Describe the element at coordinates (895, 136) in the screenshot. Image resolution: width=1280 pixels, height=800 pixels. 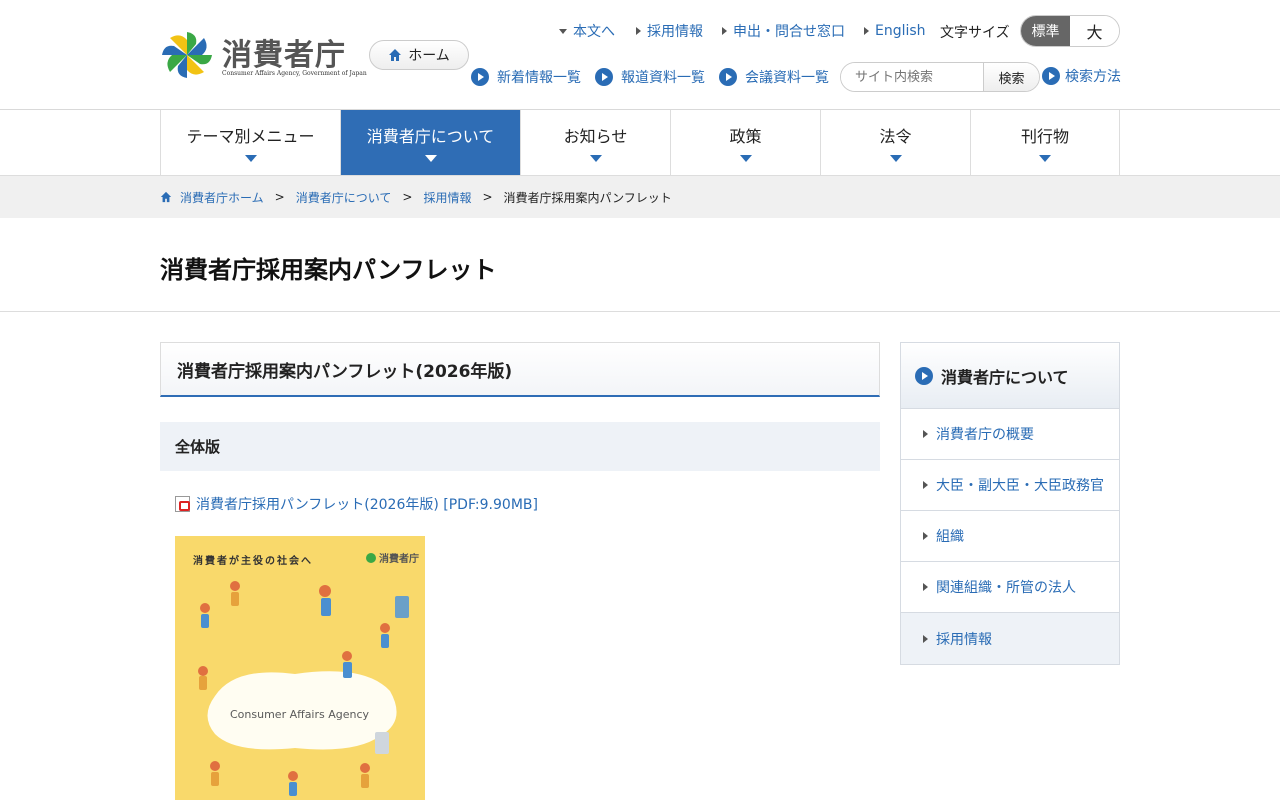
I see `gnav-label: 法令` at that location.